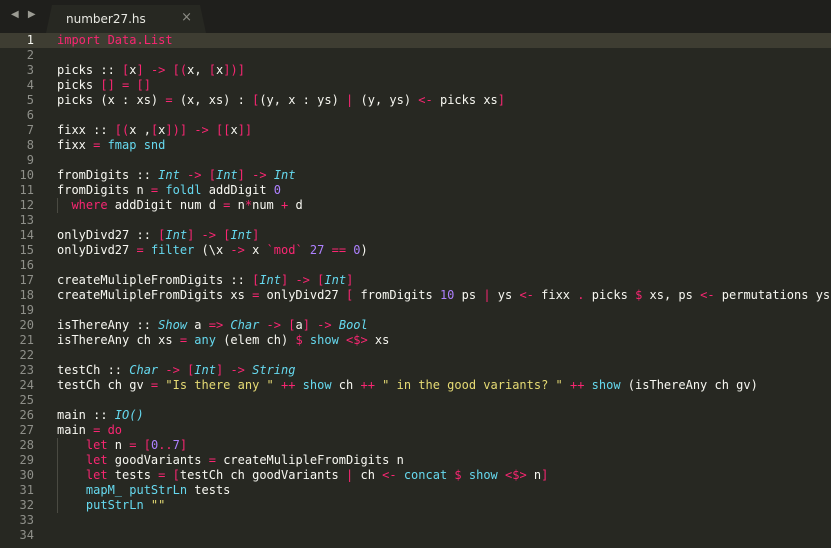 Image resolution: width=831 pixels, height=548 pixels. What do you see at coordinates (415, 205) in the screenshot?
I see `code-line: 12 where addDigit num d = n*num + d` at bounding box center [415, 205].